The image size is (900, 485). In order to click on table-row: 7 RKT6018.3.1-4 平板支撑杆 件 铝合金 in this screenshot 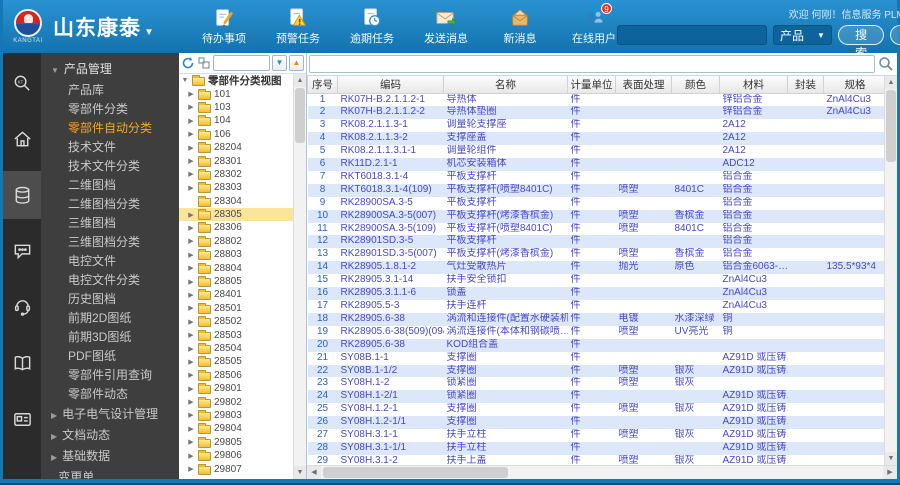, I will do `click(597, 177)`.